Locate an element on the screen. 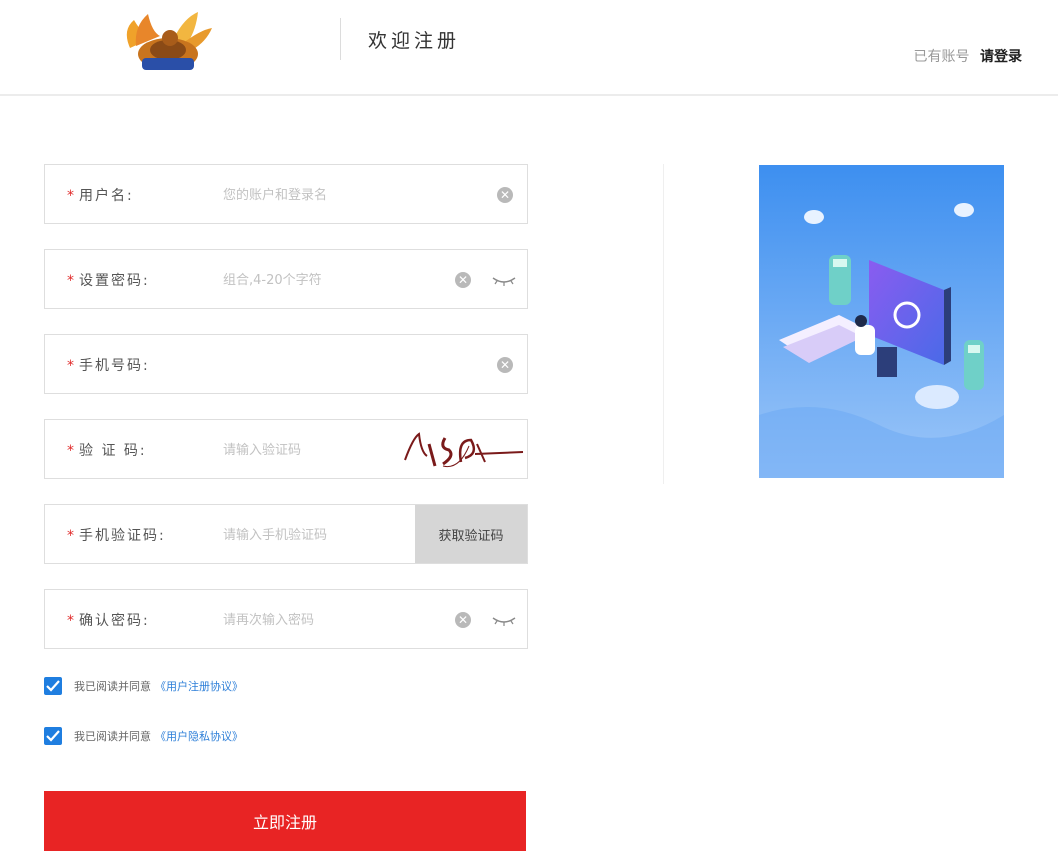 This screenshot has width=1058, height=851. get-sms-code-button: 获取验证码 is located at coordinates (471, 534).